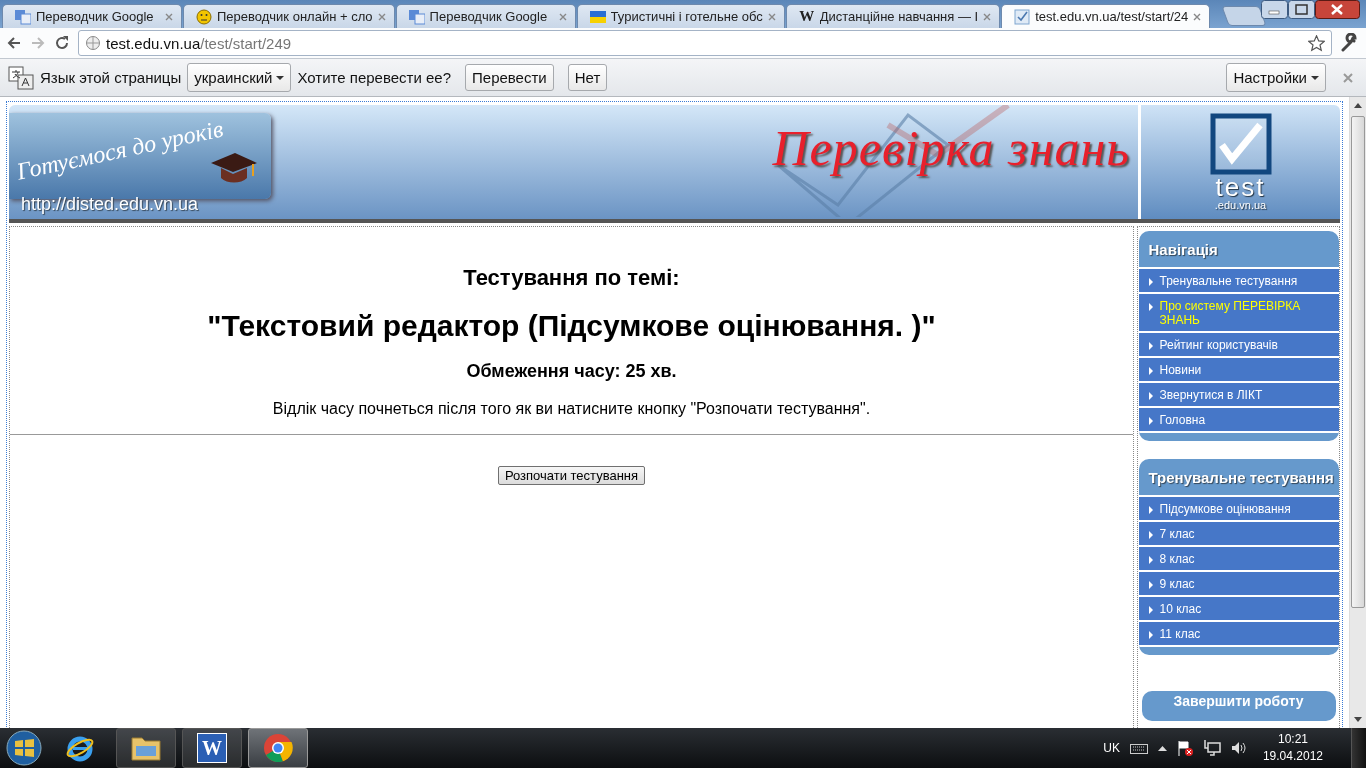 This screenshot has width=1366, height=768. I want to click on translate-question: Хотите перевести ее?, so click(374, 77).